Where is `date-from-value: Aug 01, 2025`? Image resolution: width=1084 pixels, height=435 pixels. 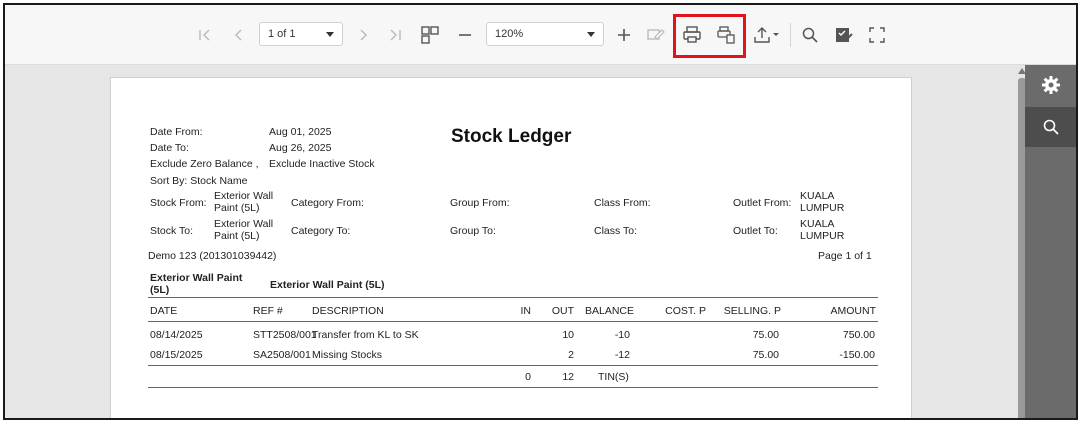 date-from-value: Aug 01, 2025 is located at coordinates (300, 132).